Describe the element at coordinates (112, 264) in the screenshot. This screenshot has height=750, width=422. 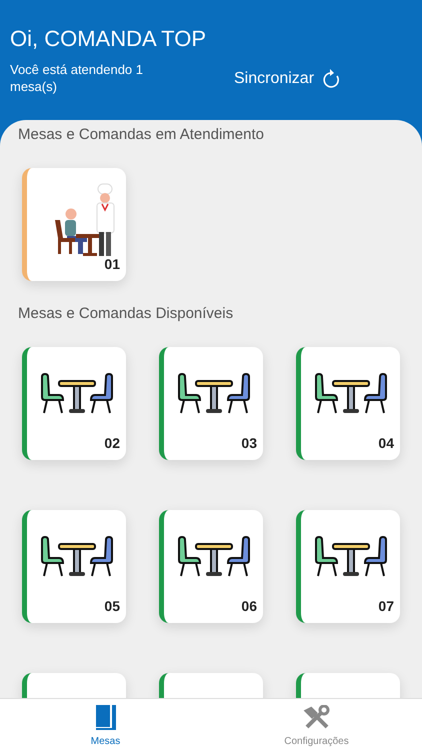
I see `table-number: 01` at that location.